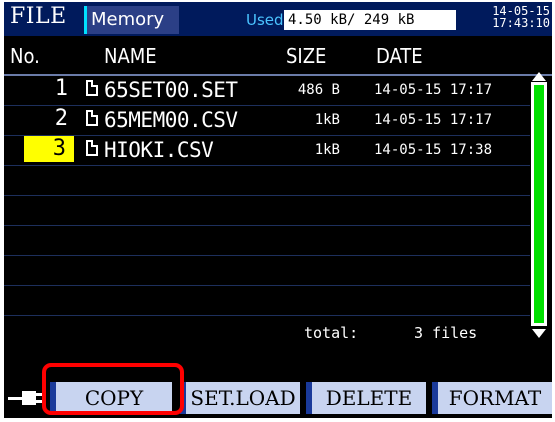  Describe the element at coordinates (267, 151) in the screenshot. I see `table-row-selected: 3 HIOKI.CSV 1kB 14-05-15 17:38` at that location.